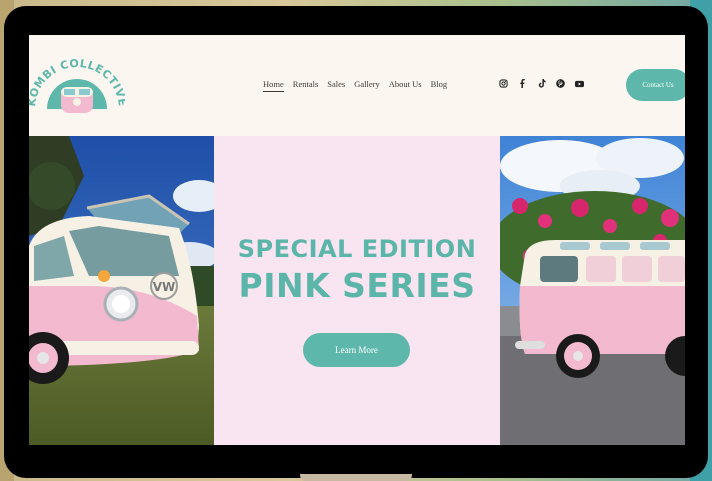 The height and width of the screenshot is (481, 712). I want to click on social-links, so click(541, 83).